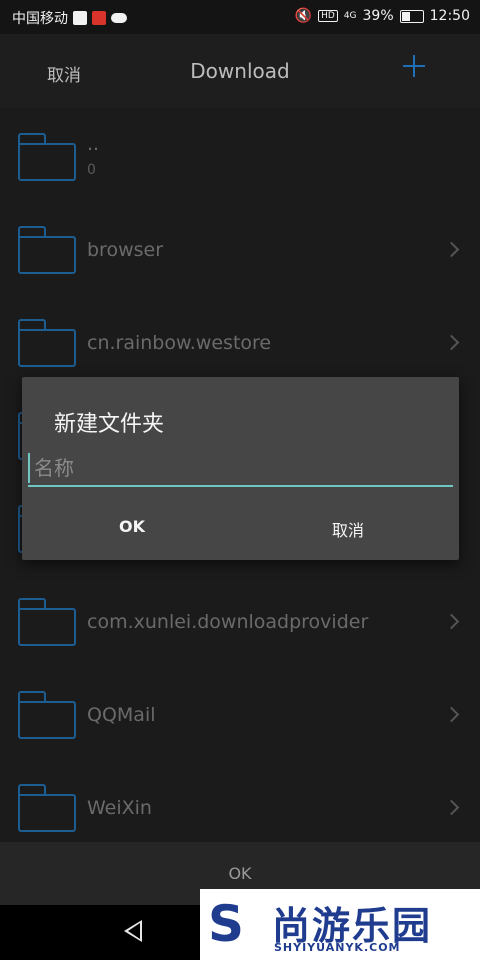  What do you see at coordinates (179, 343) in the screenshot?
I see `folder-name: cn.rainbow.westore` at bounding box center [179, 343].